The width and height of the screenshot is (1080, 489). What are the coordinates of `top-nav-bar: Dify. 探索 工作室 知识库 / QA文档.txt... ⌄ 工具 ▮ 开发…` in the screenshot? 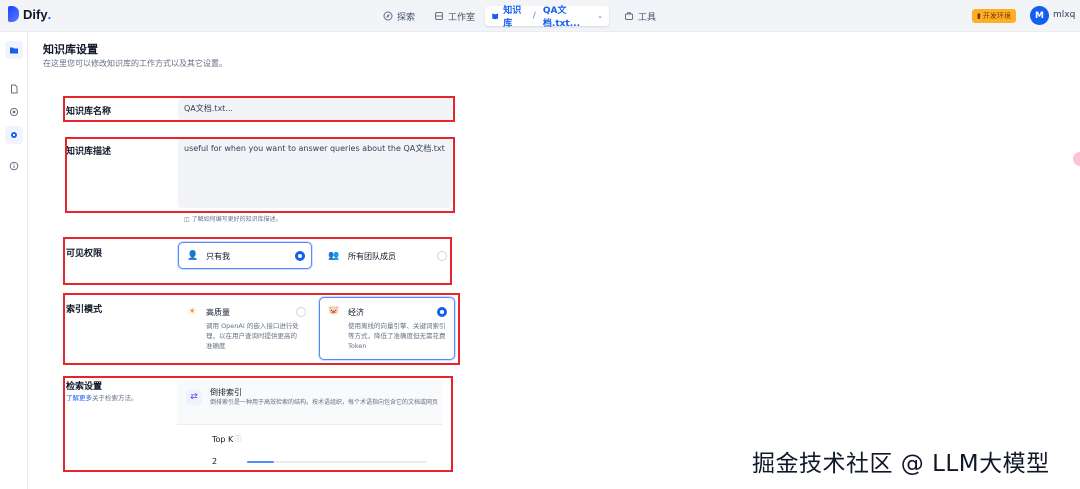 It's located at (540, 16).